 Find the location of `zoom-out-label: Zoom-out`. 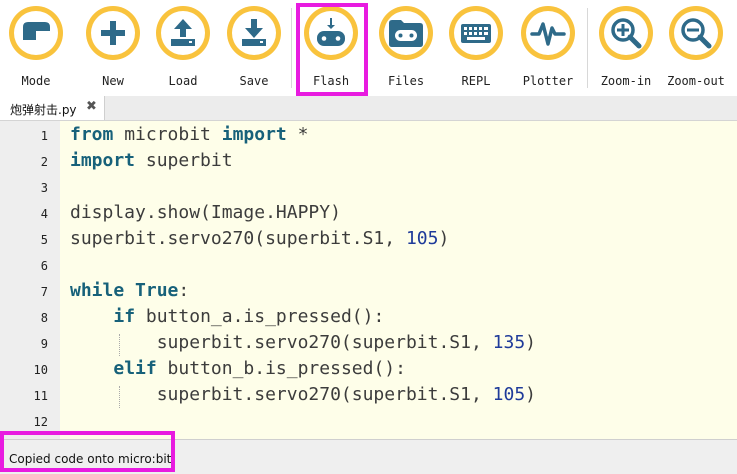

zoom-out-label: Zoom-out is located at coordinates (696, 81).